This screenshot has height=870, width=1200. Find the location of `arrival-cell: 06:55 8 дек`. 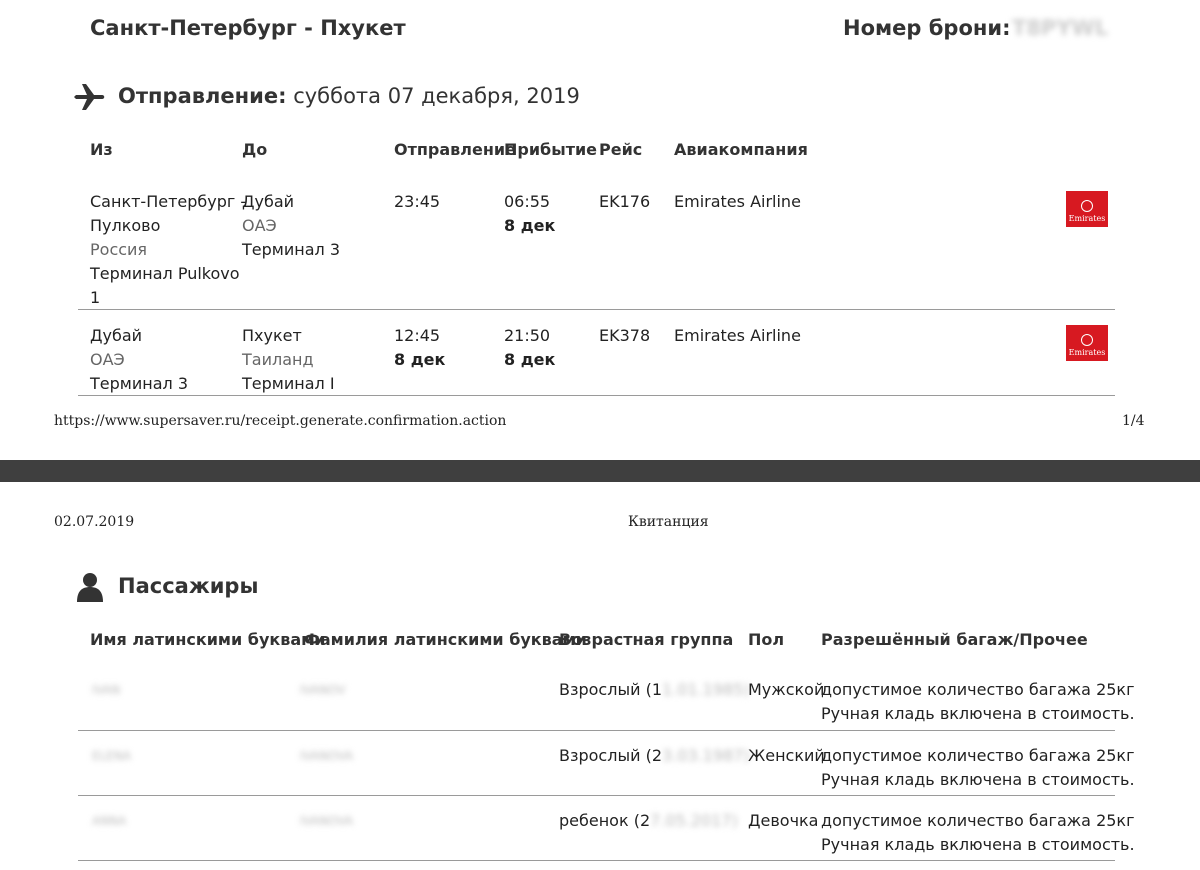

arrival-cell: 06:55 8 дек is located at coordinates (529, 214).